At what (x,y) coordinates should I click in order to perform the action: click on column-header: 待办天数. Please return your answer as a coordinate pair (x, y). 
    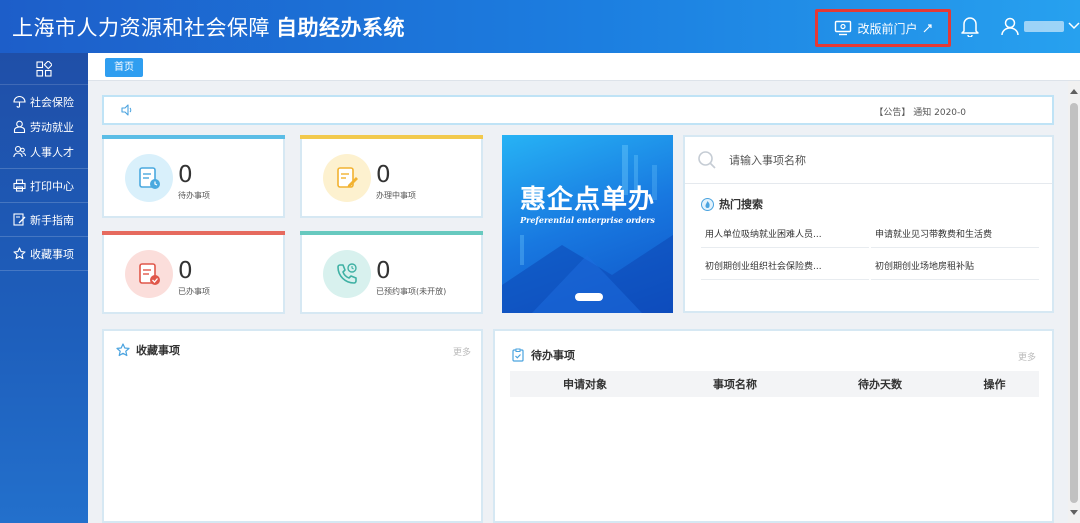
    Looking at the image, I should click on (880, 384).